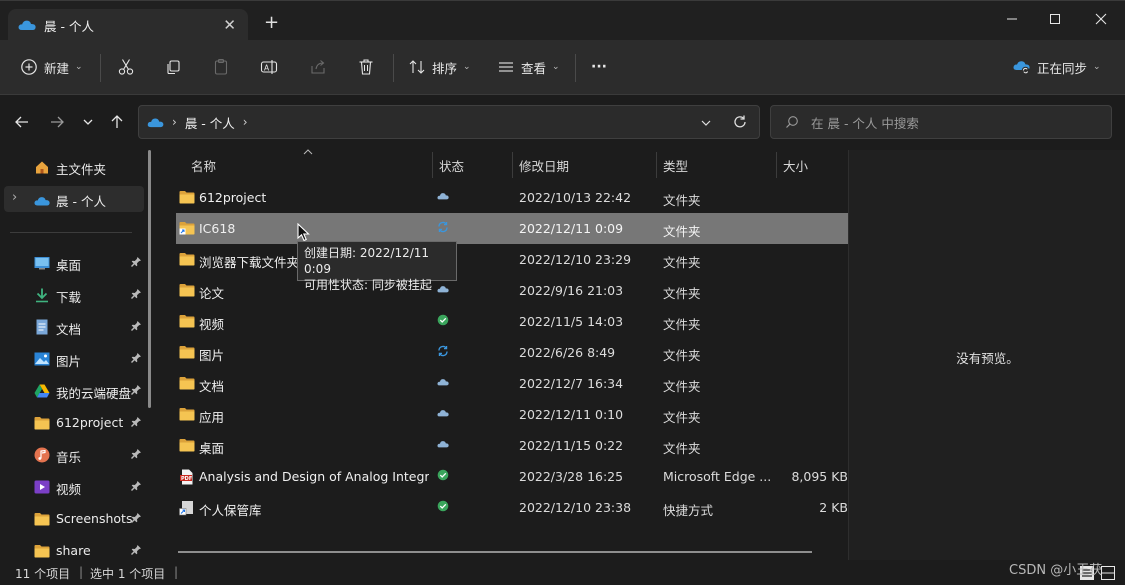  I want to click on arrow-up-icon, so click(117, 121).